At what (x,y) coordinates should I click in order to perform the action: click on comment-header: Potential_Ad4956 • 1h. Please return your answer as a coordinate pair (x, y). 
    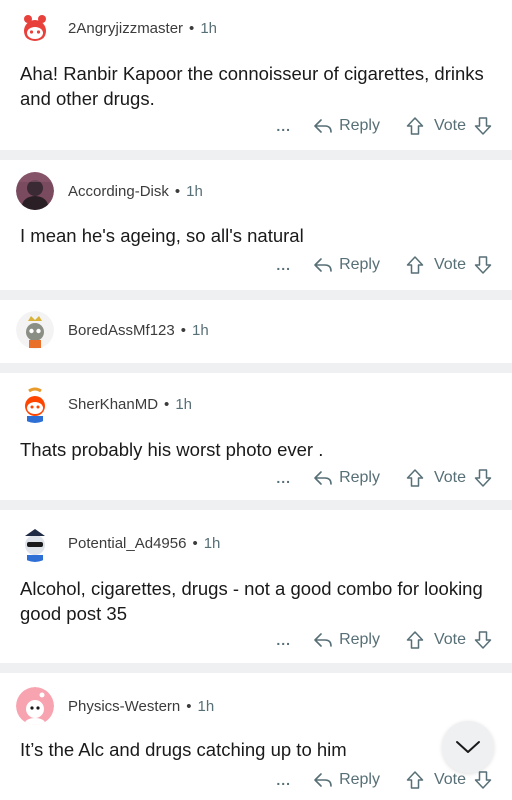
    Looking at the image, I should click on (118, 543).